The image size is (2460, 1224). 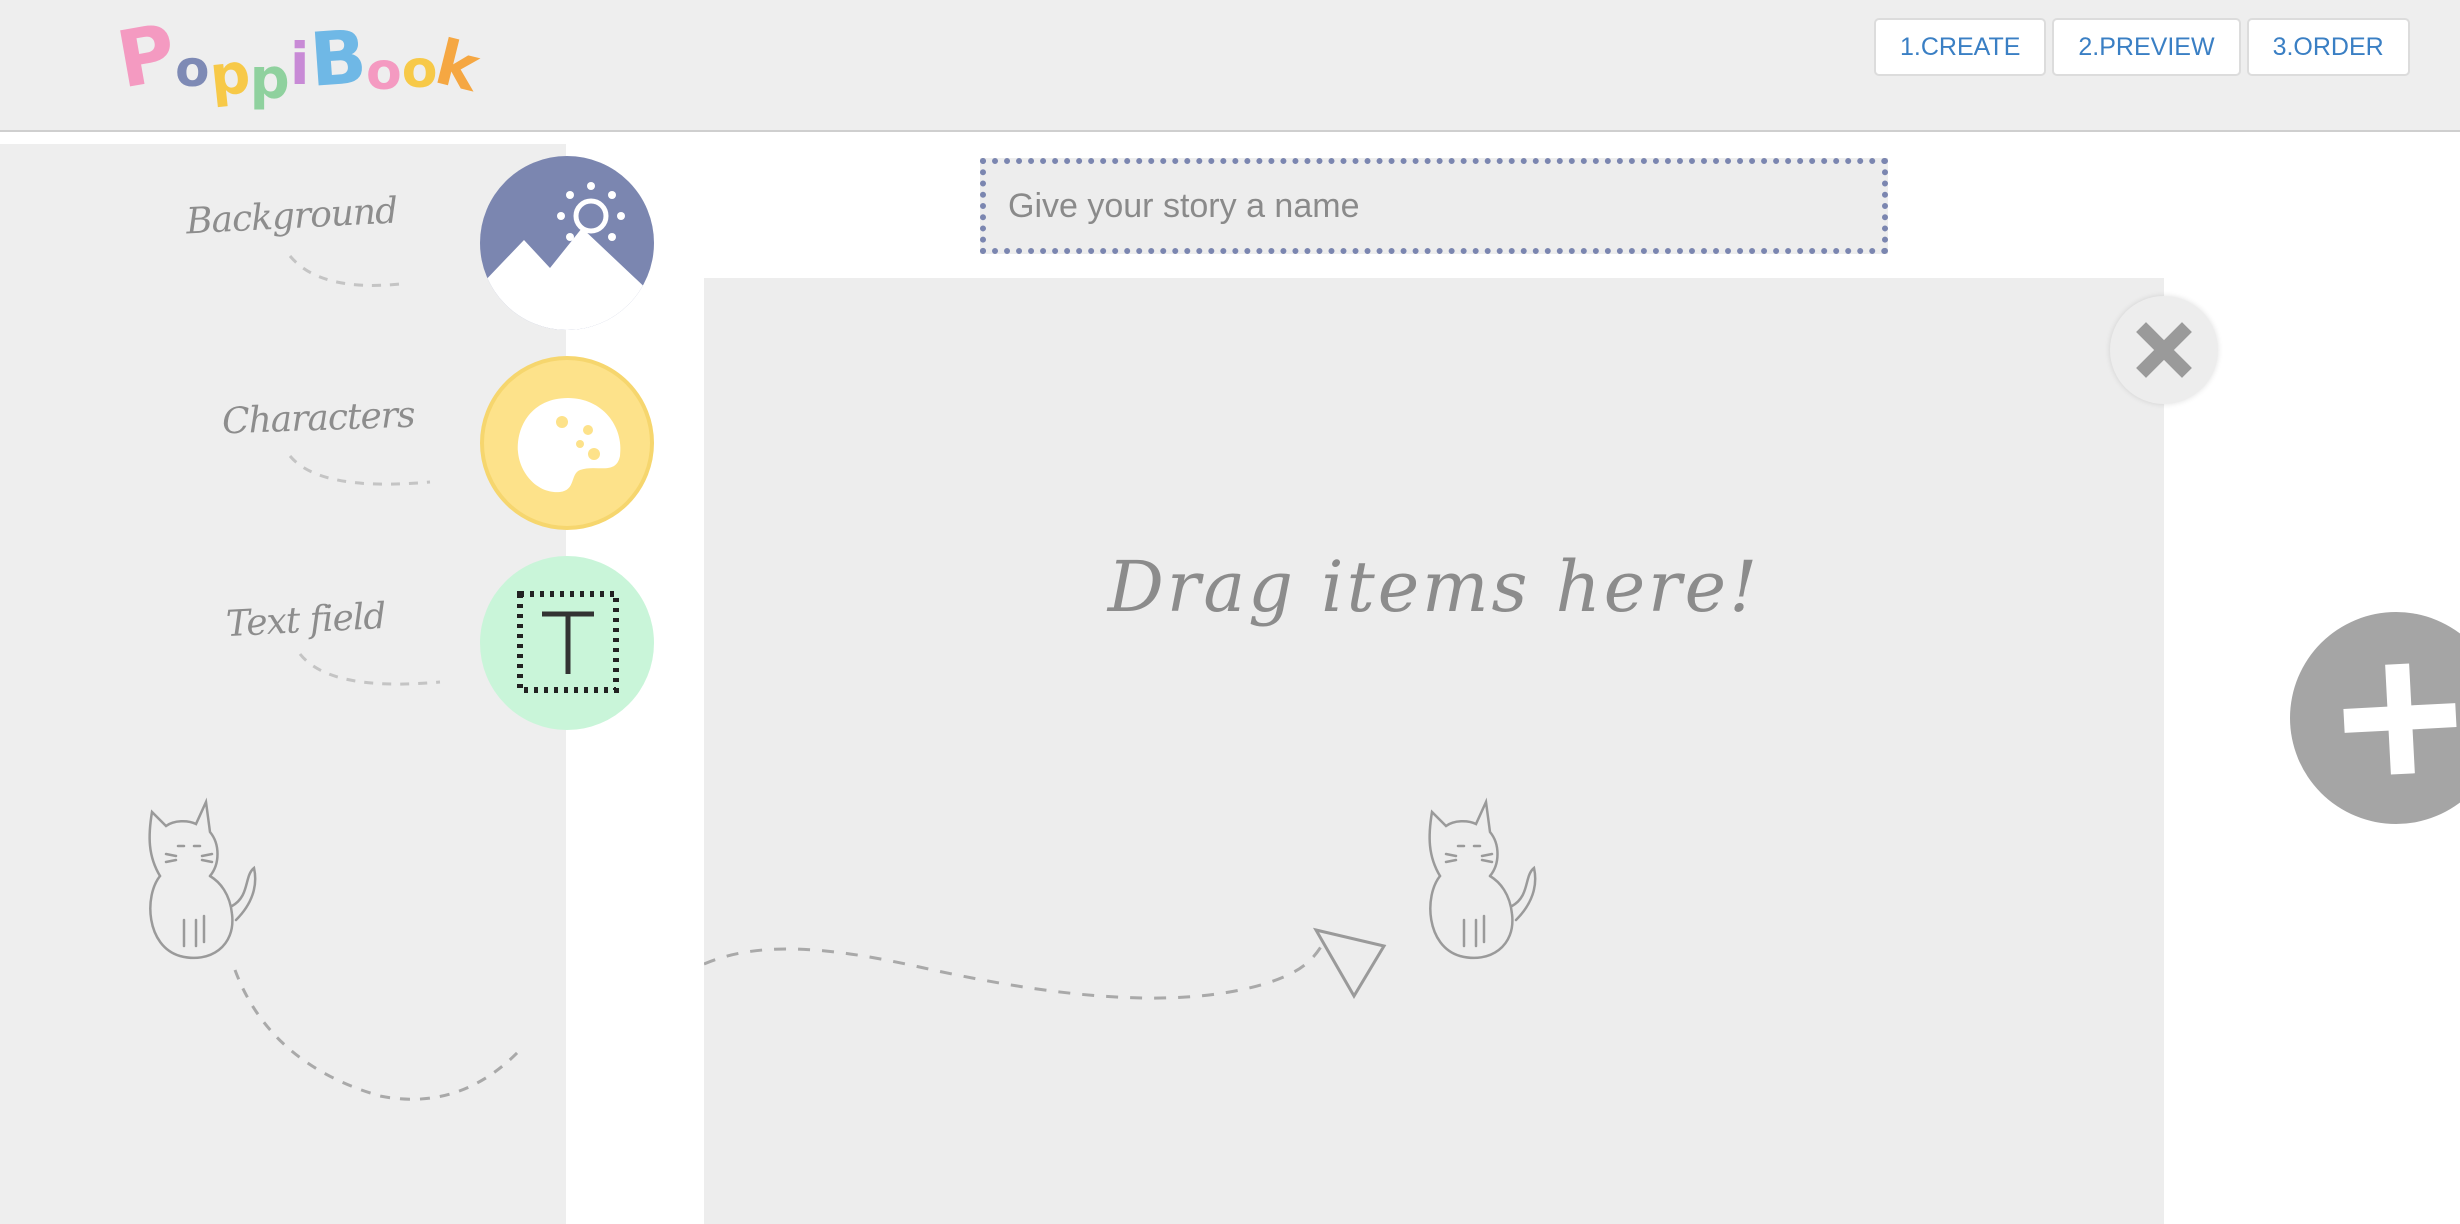 What do you see at coordinates (569, 445) in the screenshot?
I see `palette-icon` at bounding box center [569, 445].